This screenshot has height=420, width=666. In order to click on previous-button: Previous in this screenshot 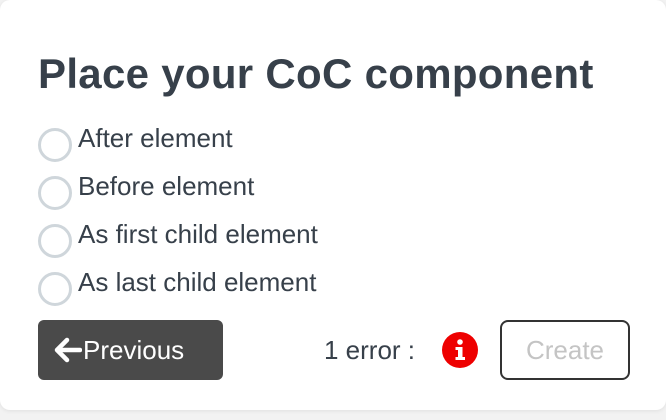, I will do `click(130, 350)`.